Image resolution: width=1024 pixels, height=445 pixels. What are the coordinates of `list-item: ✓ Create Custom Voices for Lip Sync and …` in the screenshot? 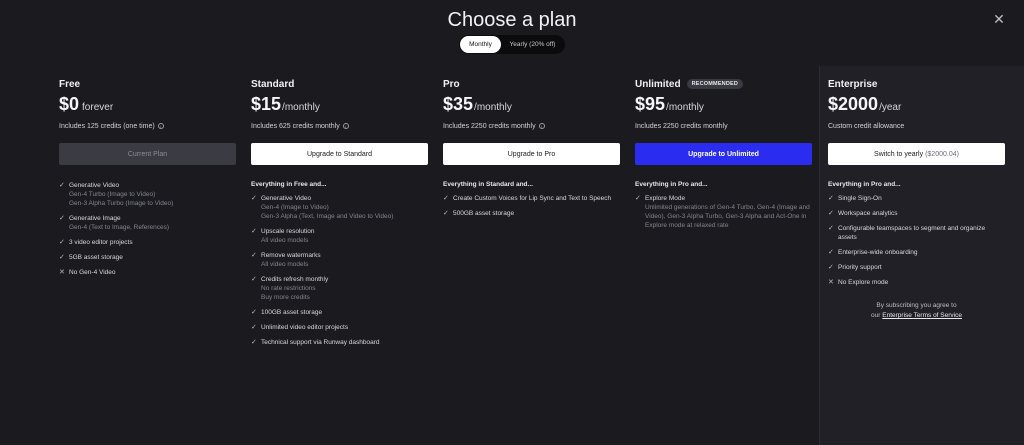 It's located at (527, 198).